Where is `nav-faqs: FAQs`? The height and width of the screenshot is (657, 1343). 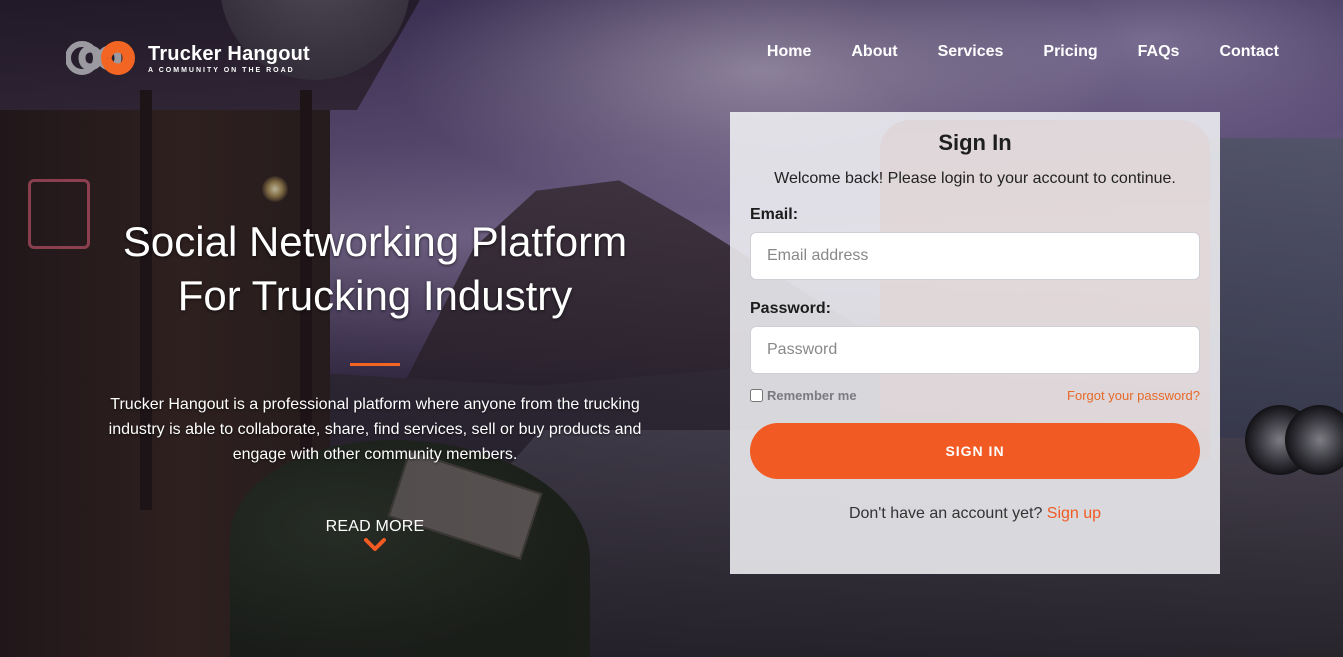
nav-faqs: FAQs is located at coordinates (1159, 52).